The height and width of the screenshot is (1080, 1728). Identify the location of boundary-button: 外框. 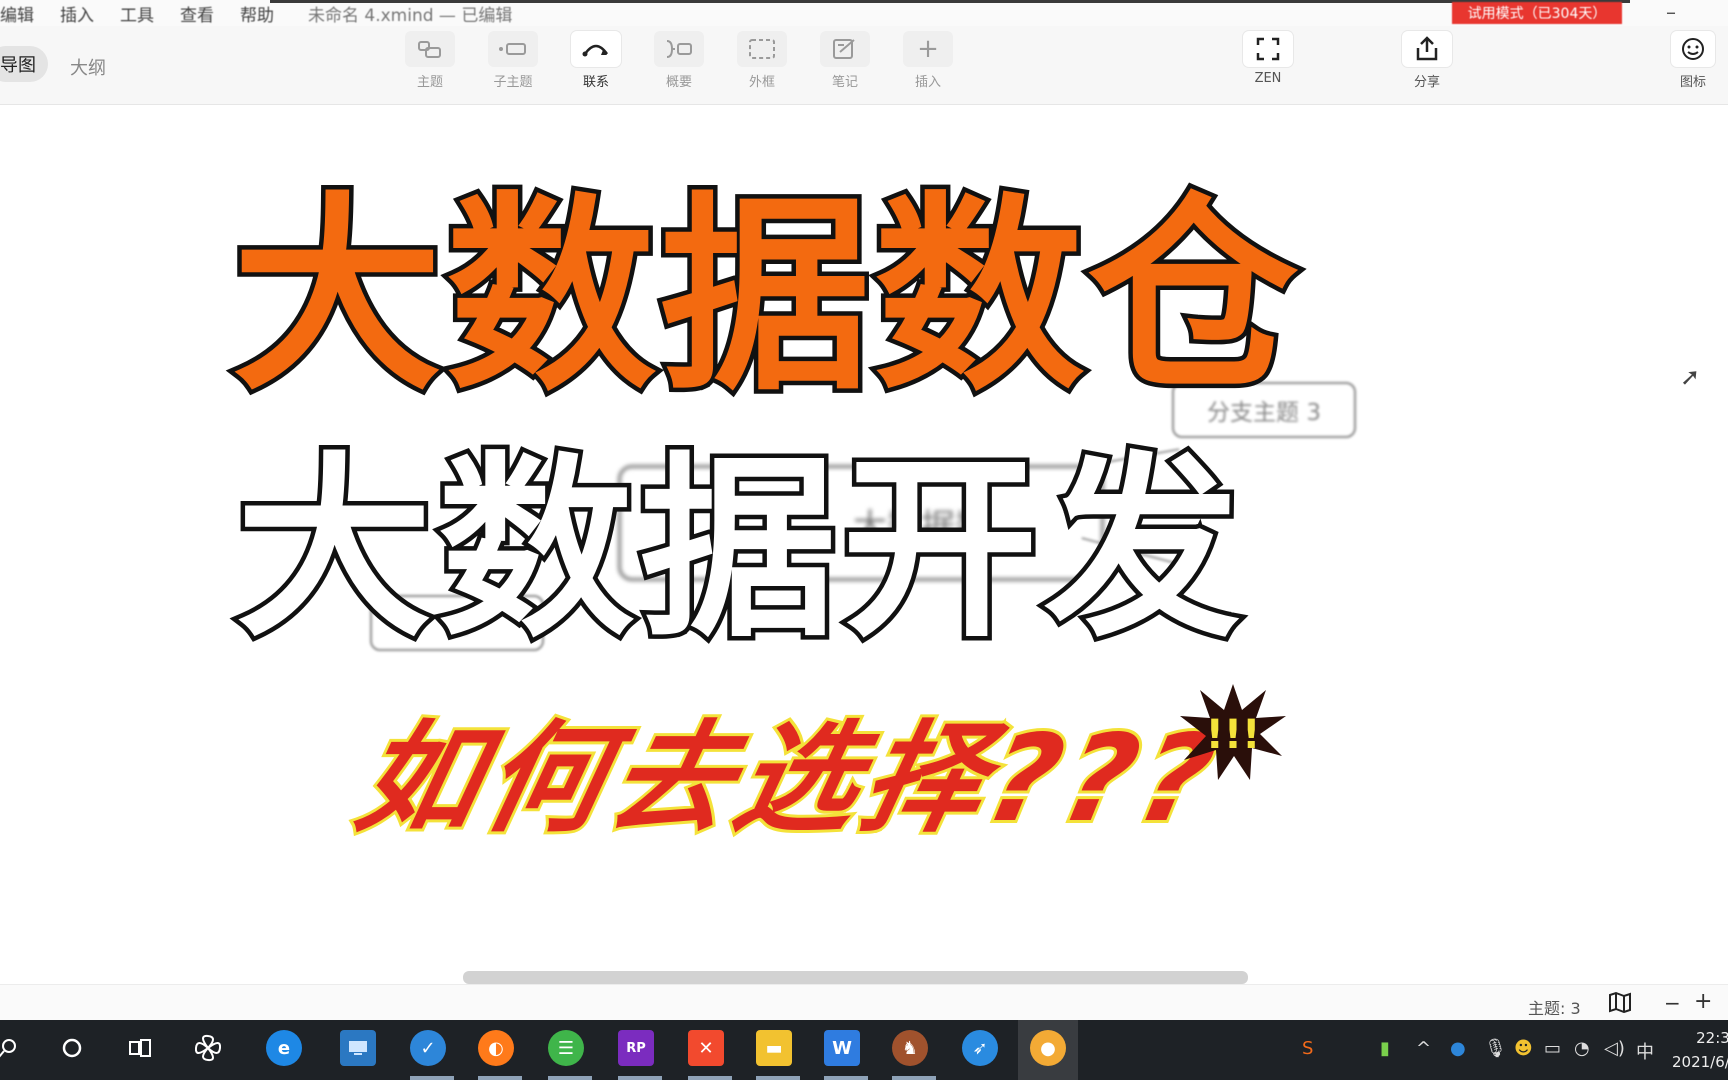
(762, 62).